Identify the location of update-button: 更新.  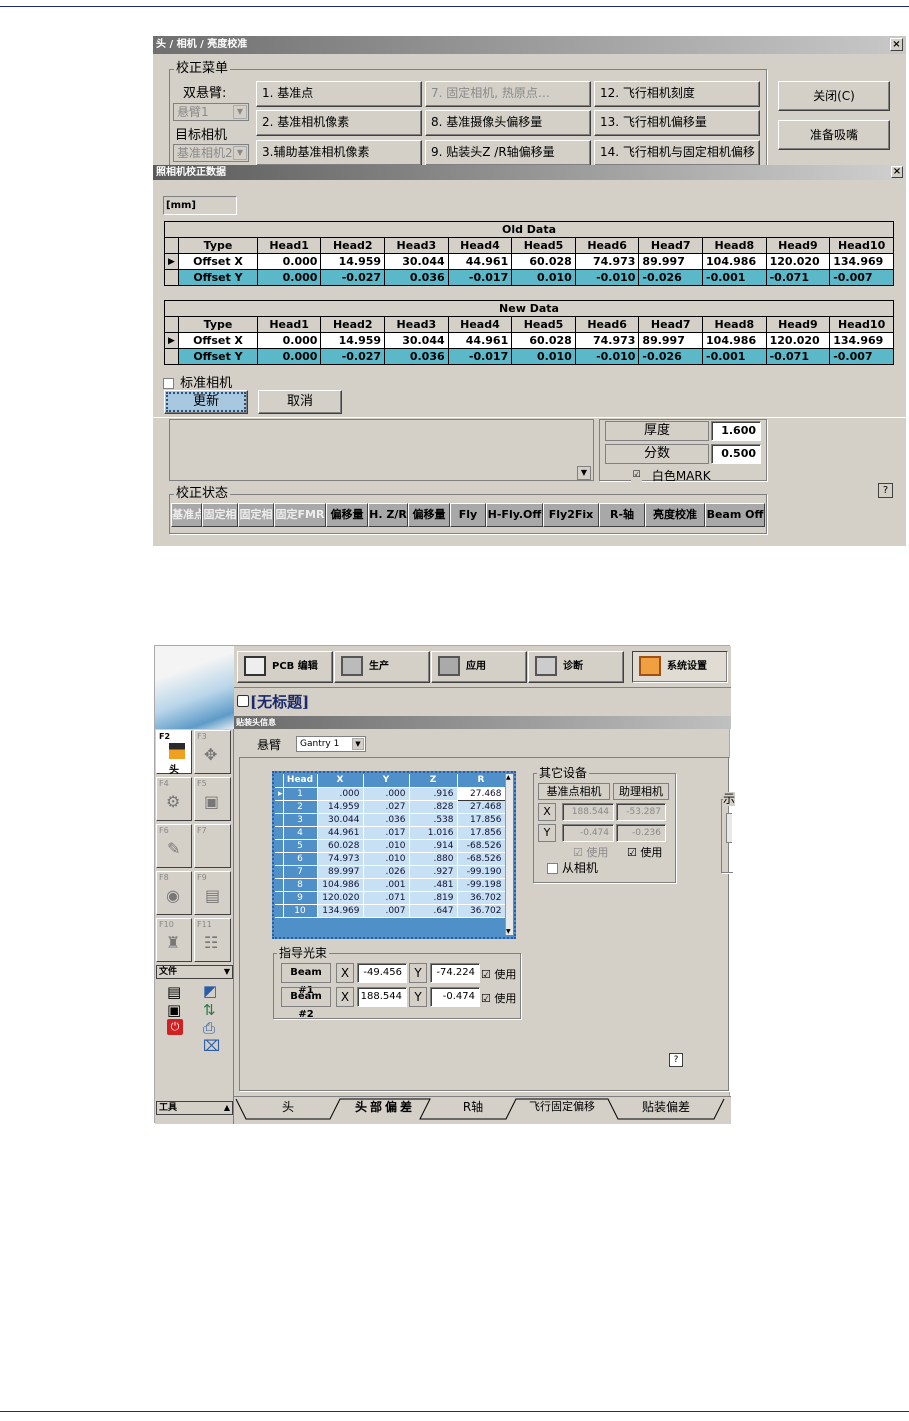
(206, 402).